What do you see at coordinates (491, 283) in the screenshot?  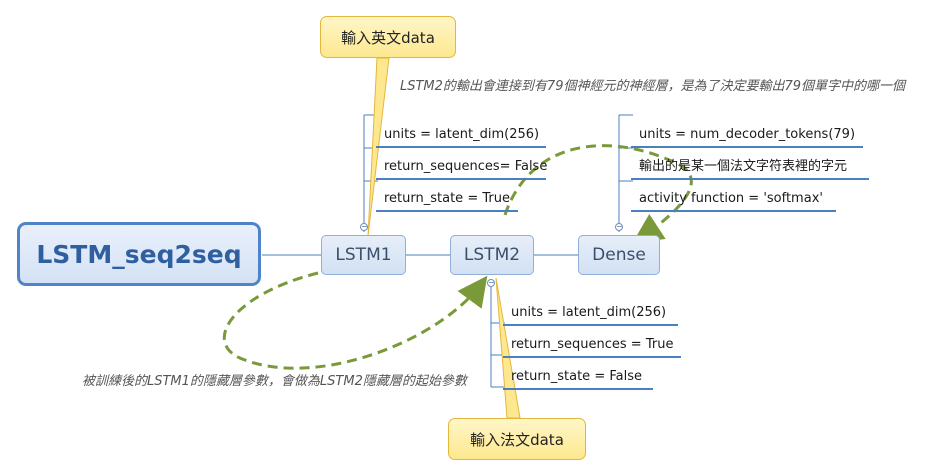 I see `lstm2-collapse-toggle: −` at bounding box center [491, 283].